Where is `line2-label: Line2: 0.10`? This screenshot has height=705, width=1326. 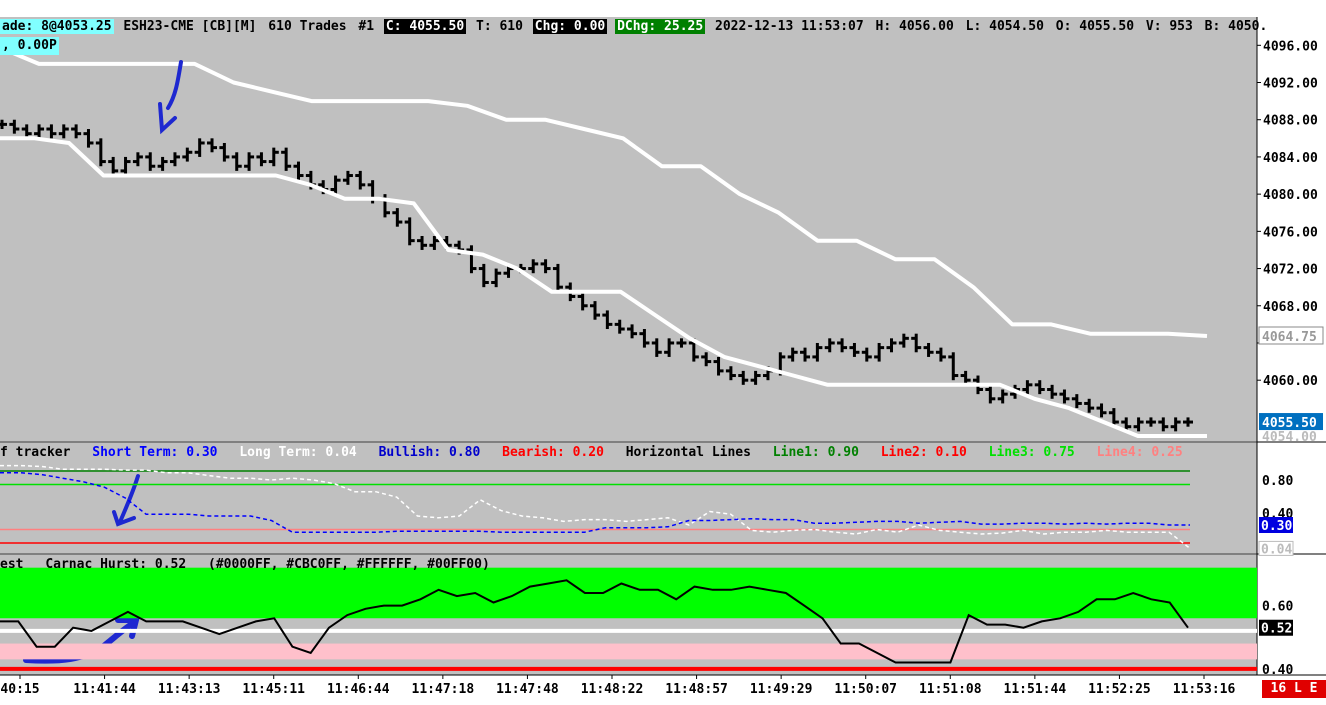 line2-label: Line2: 0.10 is located at coordinates (923, 452).